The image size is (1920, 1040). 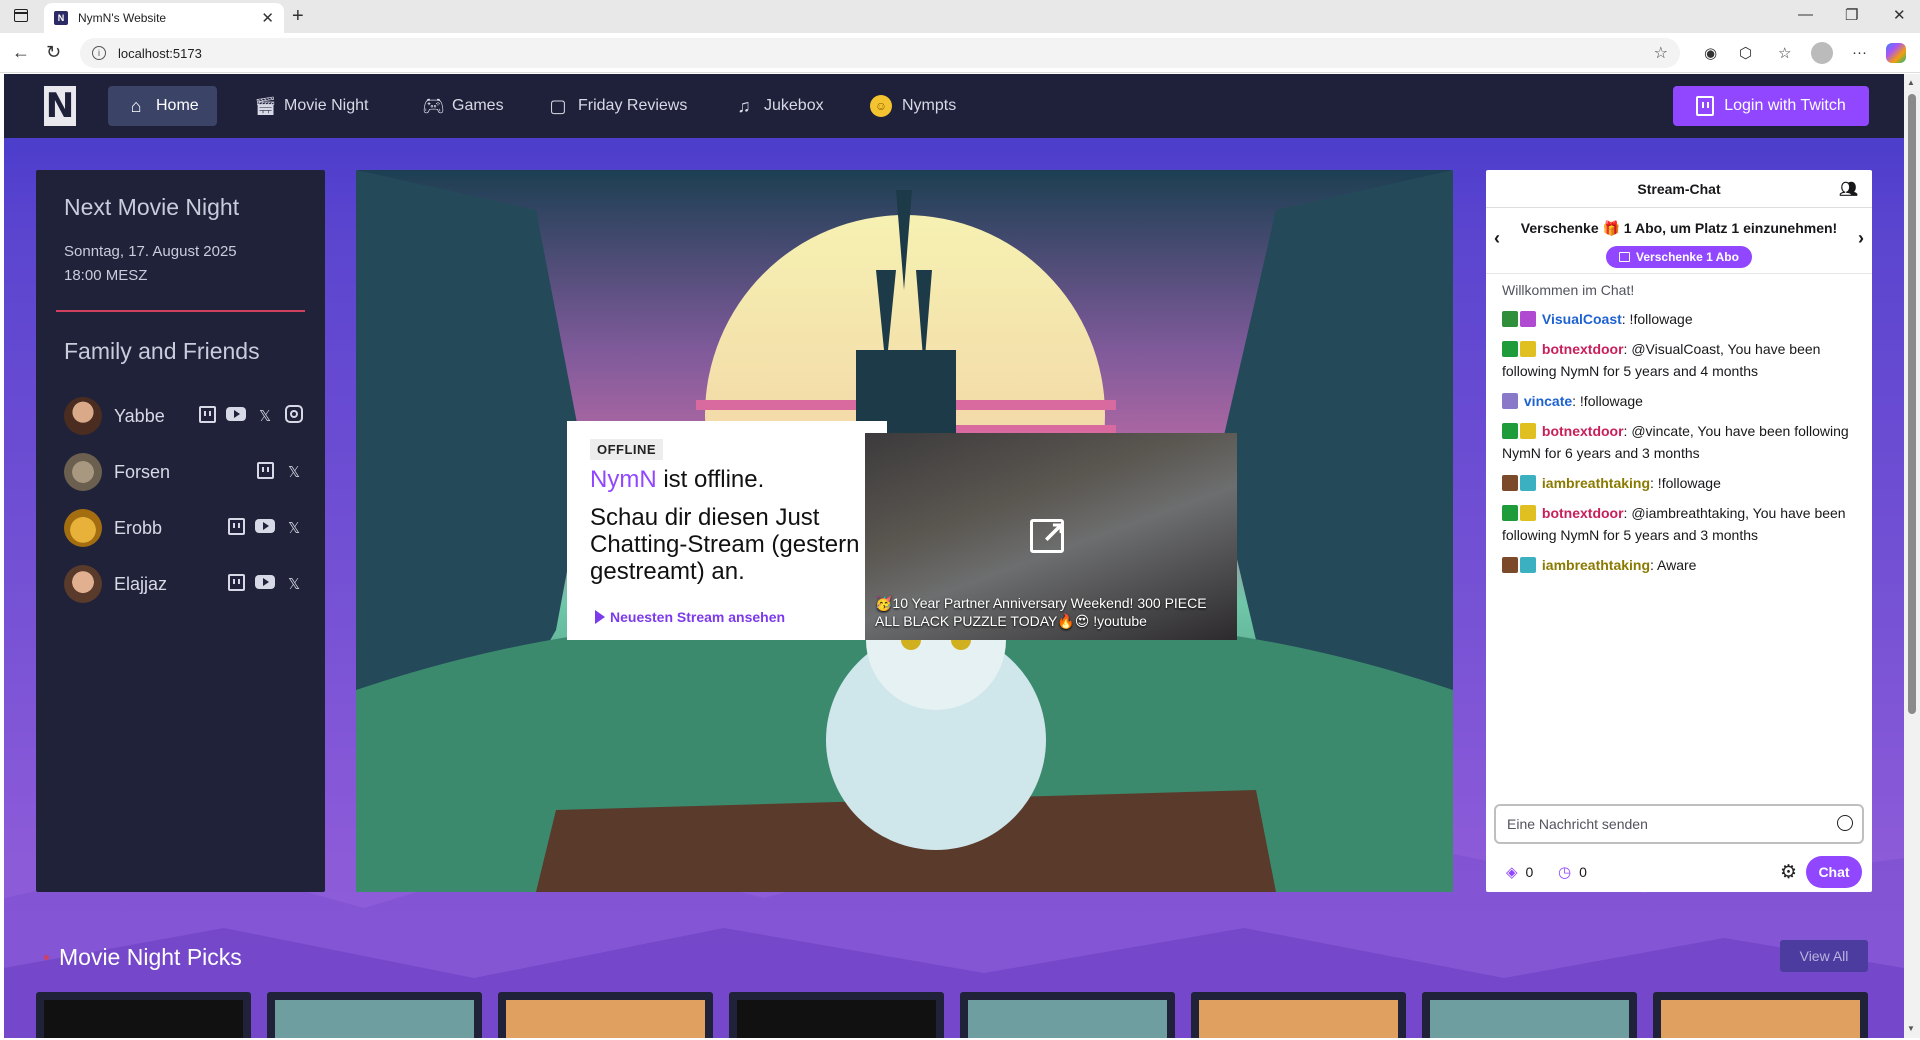 I want to click on login-with-twitch-button: Login with Twitch, so click(x=1771, y=106).